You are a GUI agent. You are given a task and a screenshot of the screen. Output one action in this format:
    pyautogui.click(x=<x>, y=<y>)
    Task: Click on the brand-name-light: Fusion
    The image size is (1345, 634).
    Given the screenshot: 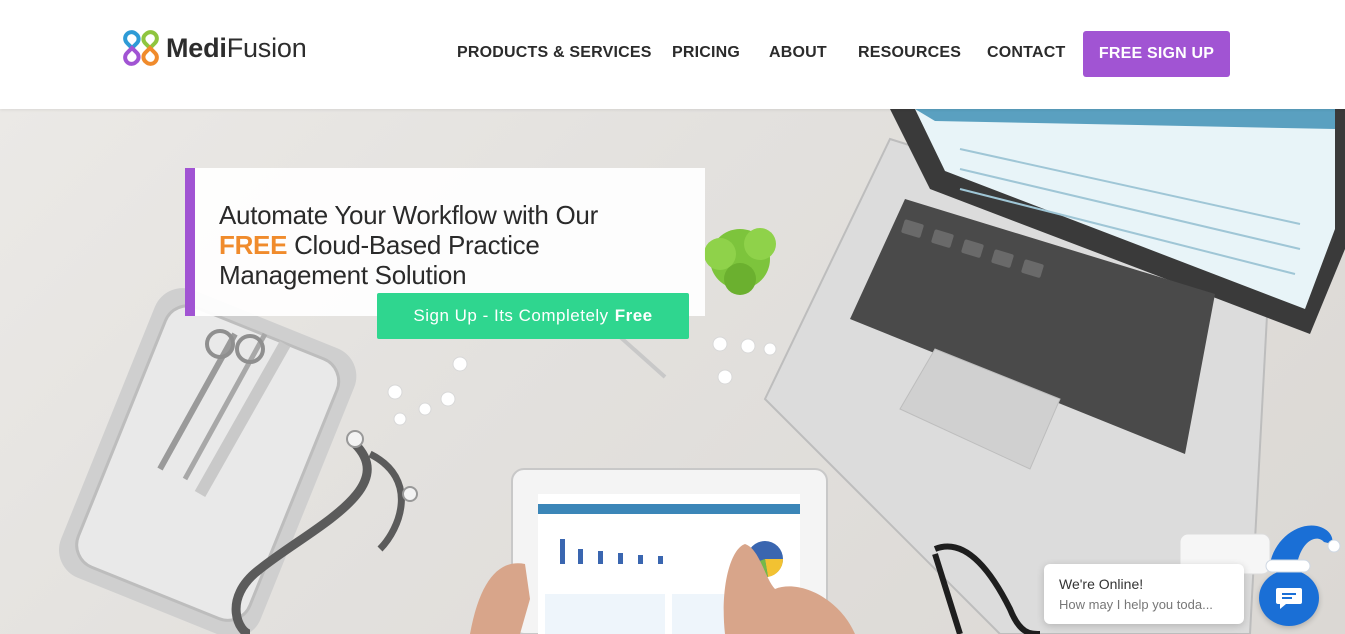 What is the action you would take?
    pyautogui.click(x=266, y=47)
    